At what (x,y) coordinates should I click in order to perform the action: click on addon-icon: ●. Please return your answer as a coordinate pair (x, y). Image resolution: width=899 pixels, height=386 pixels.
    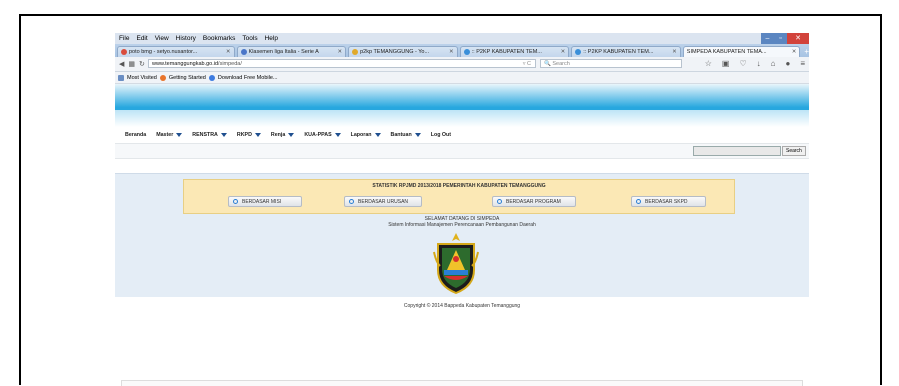
    Looking at the image, I should click on (787, 63).